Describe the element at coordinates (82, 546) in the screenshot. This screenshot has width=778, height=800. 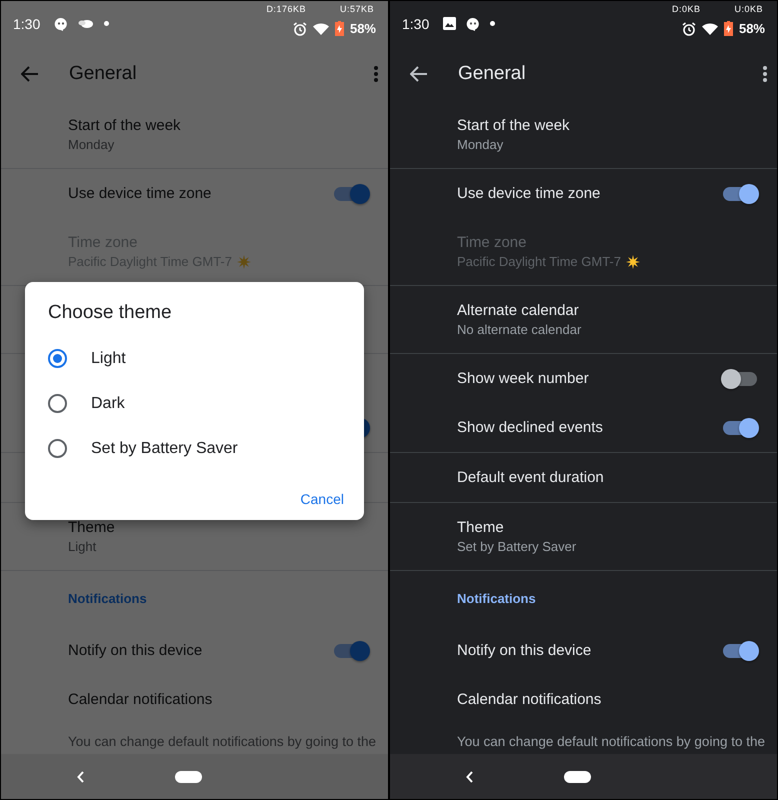
I see `setting-value: Light` at that location.